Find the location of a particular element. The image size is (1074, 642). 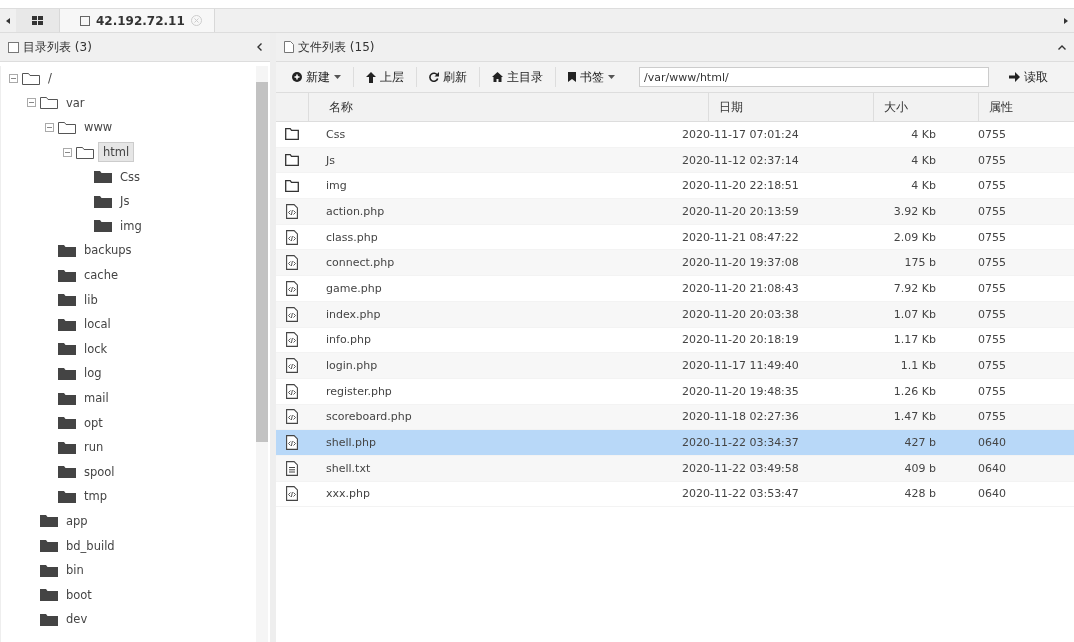

tree-item: cache is located at coordinates (101, 275).